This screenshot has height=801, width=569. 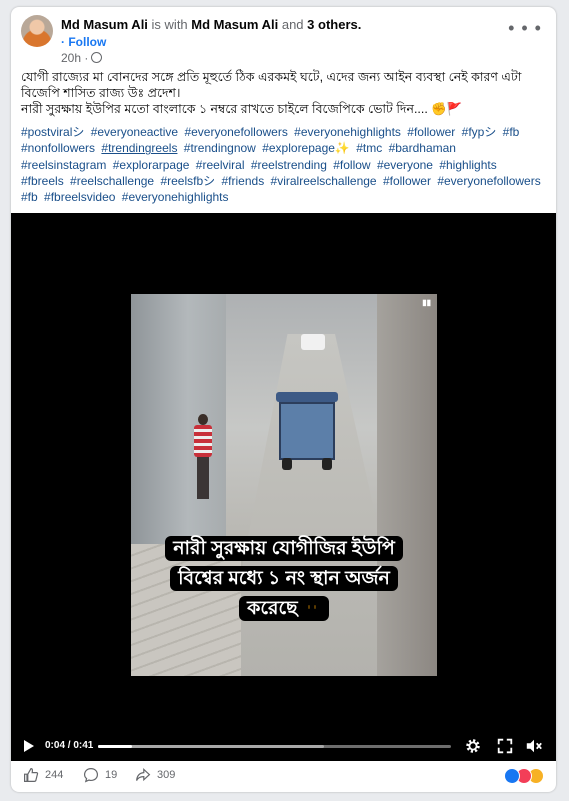 I want to click on video-progress-bar, so click(x=274, y=746).